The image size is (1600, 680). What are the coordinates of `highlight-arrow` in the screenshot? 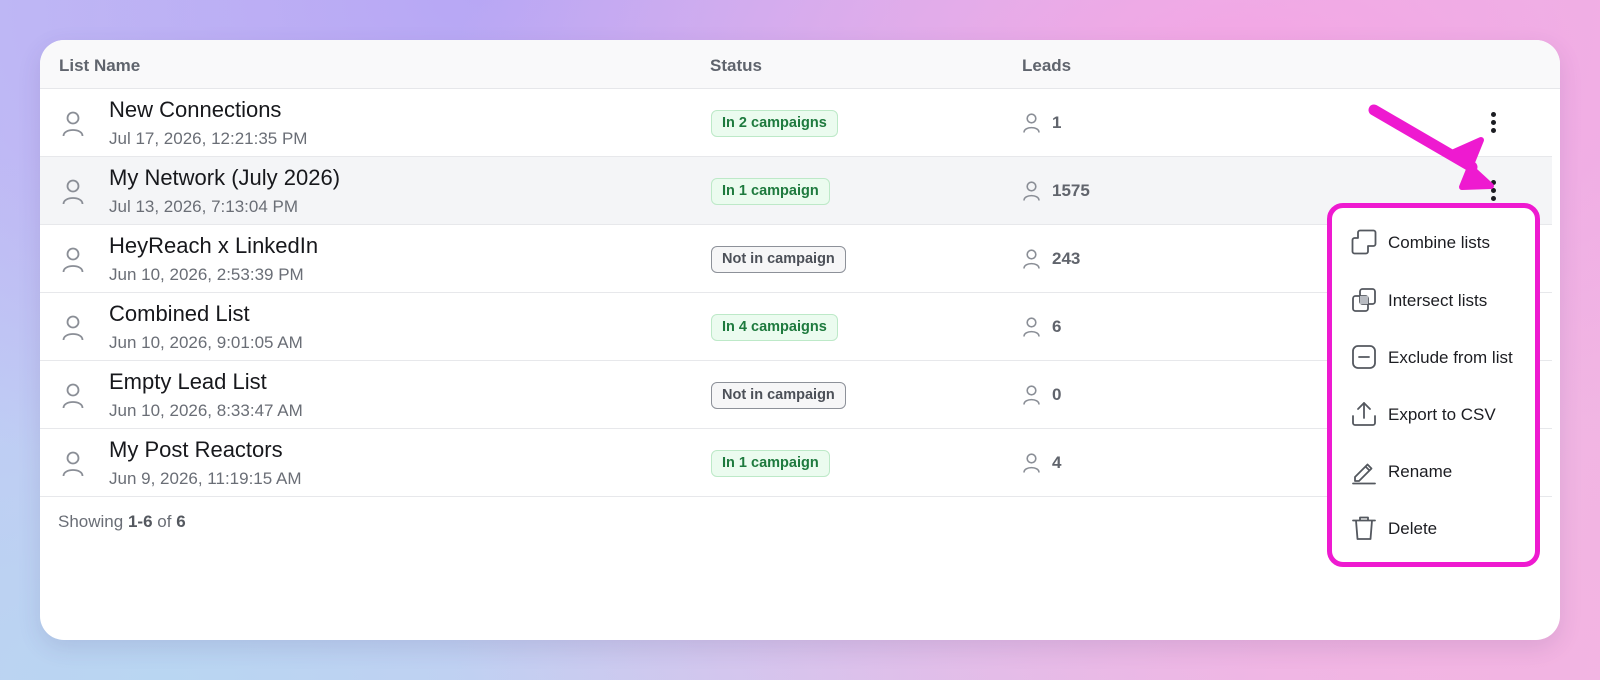 It's located at (1431, 147).